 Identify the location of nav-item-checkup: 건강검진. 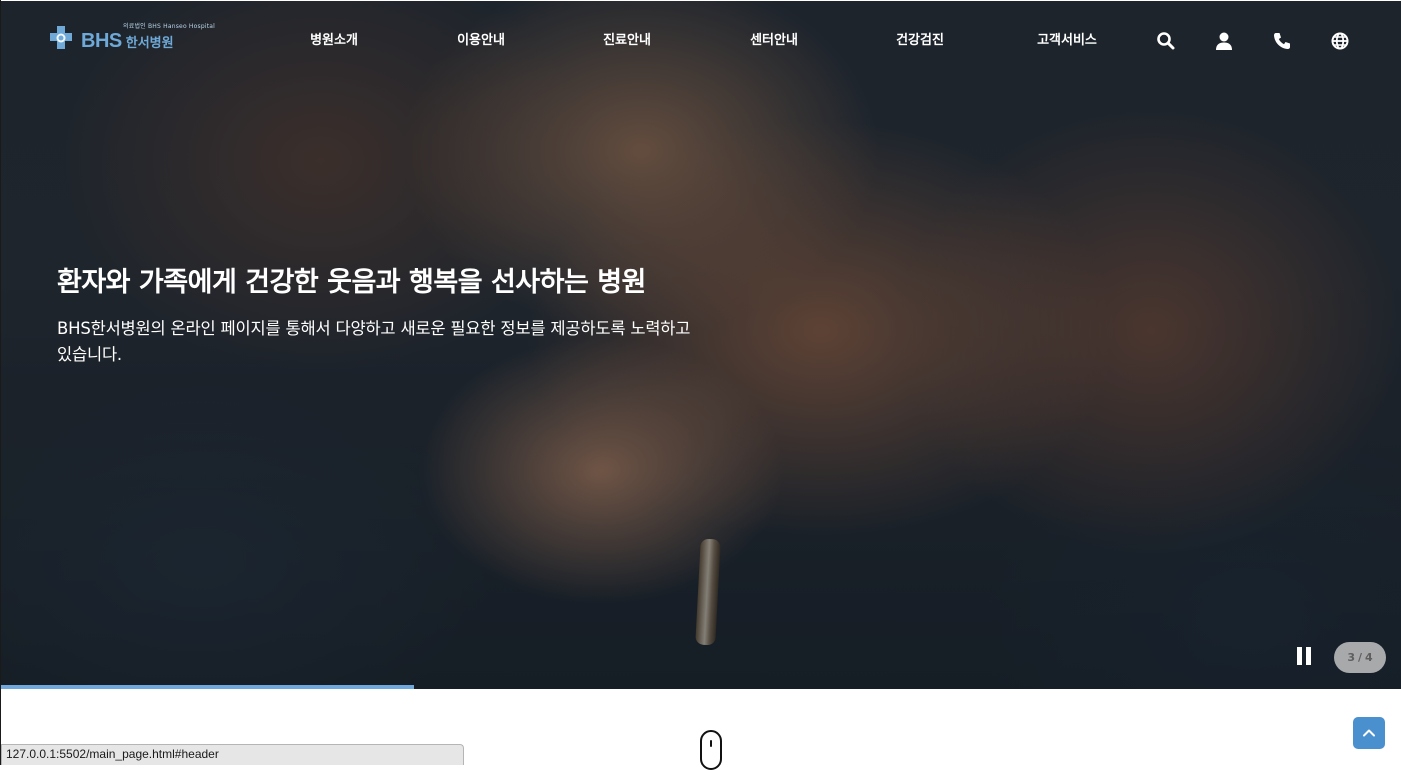
(920, 41).